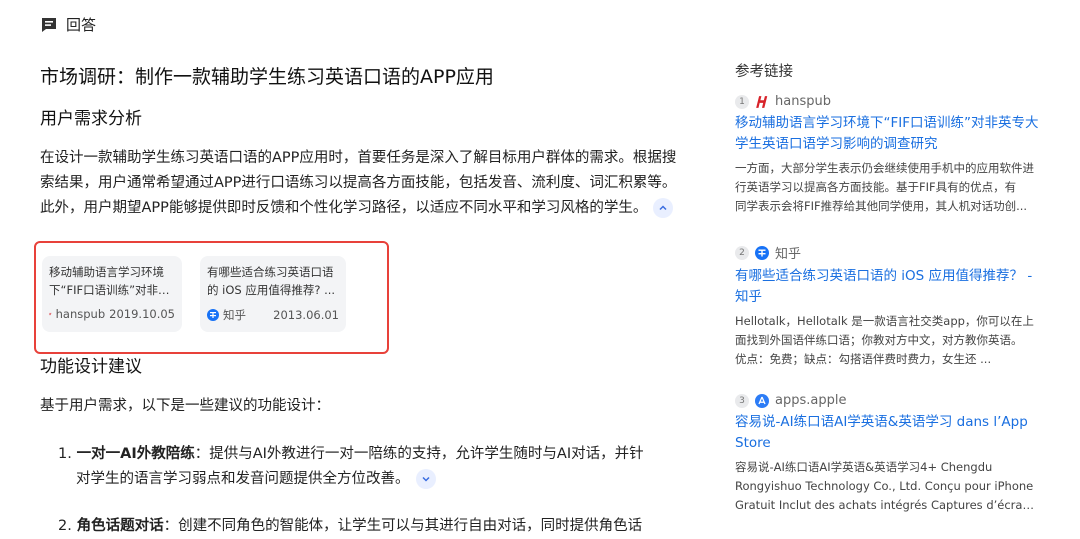 The height and width of the screenshot is (539, 1080). Describe the element at coordinates (142, 314) in the screenshot. I see `card-date: 2019.10.05` at that location.